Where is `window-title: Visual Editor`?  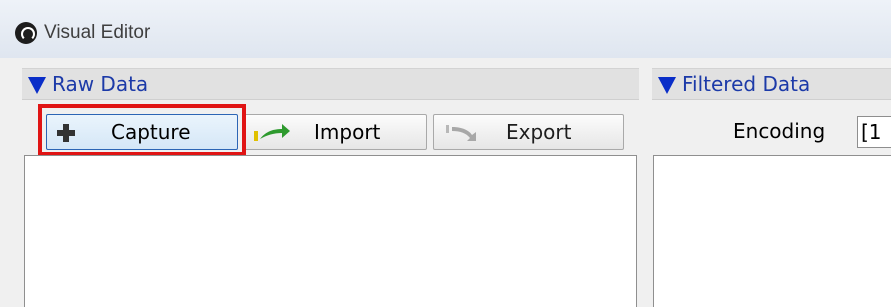
window-title: Visual Editor is located at coordinates (97, 32).